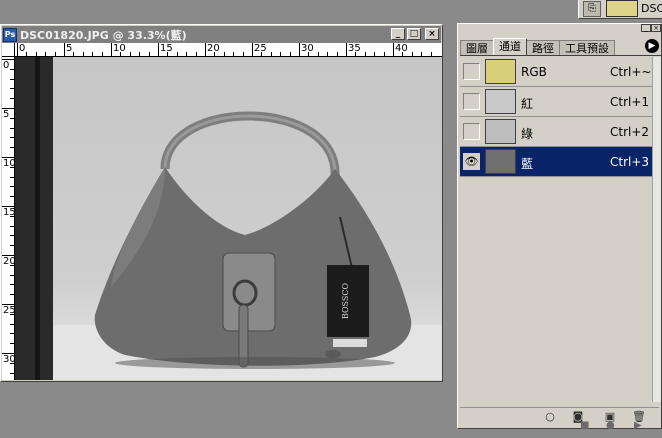 This screenshot has height=438, width=662. Describe the element at coordinates (656, 28) in the screenshot. I see `palette-close-button: ×` at that location.